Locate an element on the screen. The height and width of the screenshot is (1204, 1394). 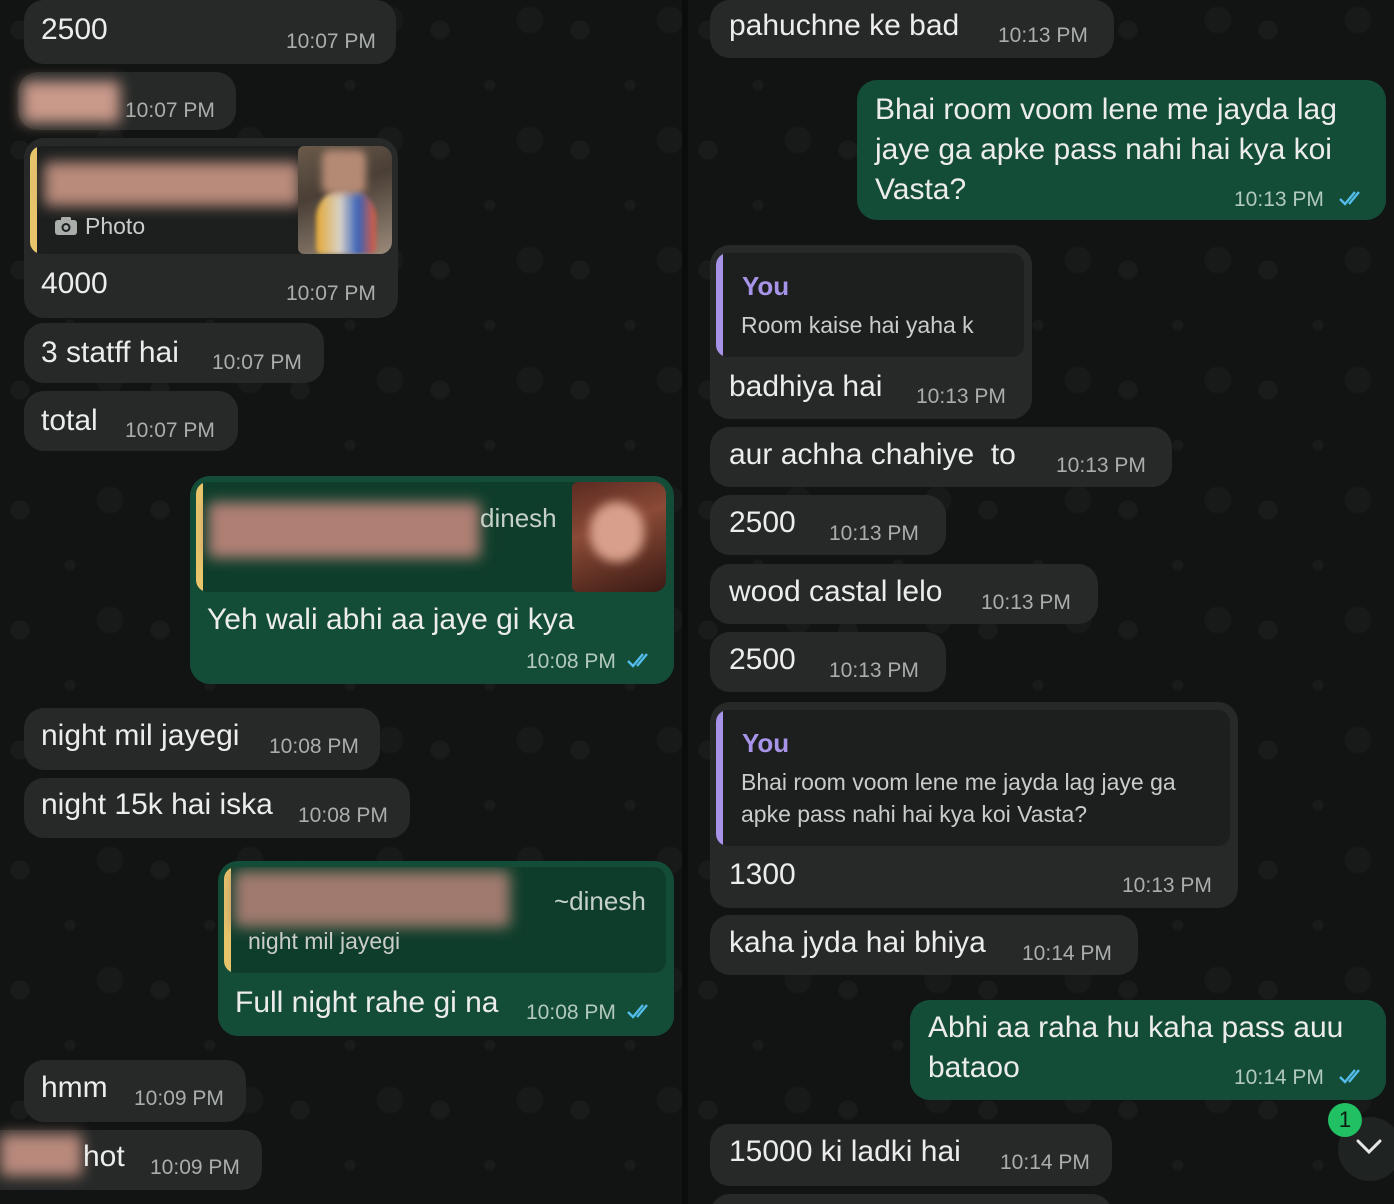
message-bubble: 10:07 PM is located at coordinates (127, 101).